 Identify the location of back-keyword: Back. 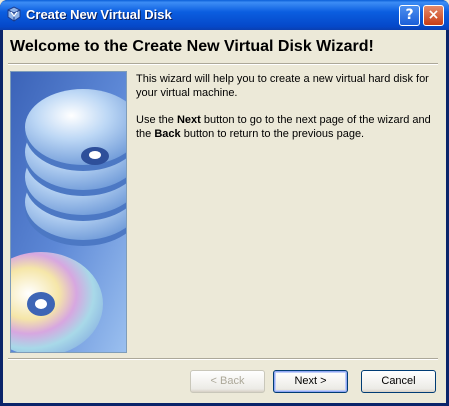
(167, 134).